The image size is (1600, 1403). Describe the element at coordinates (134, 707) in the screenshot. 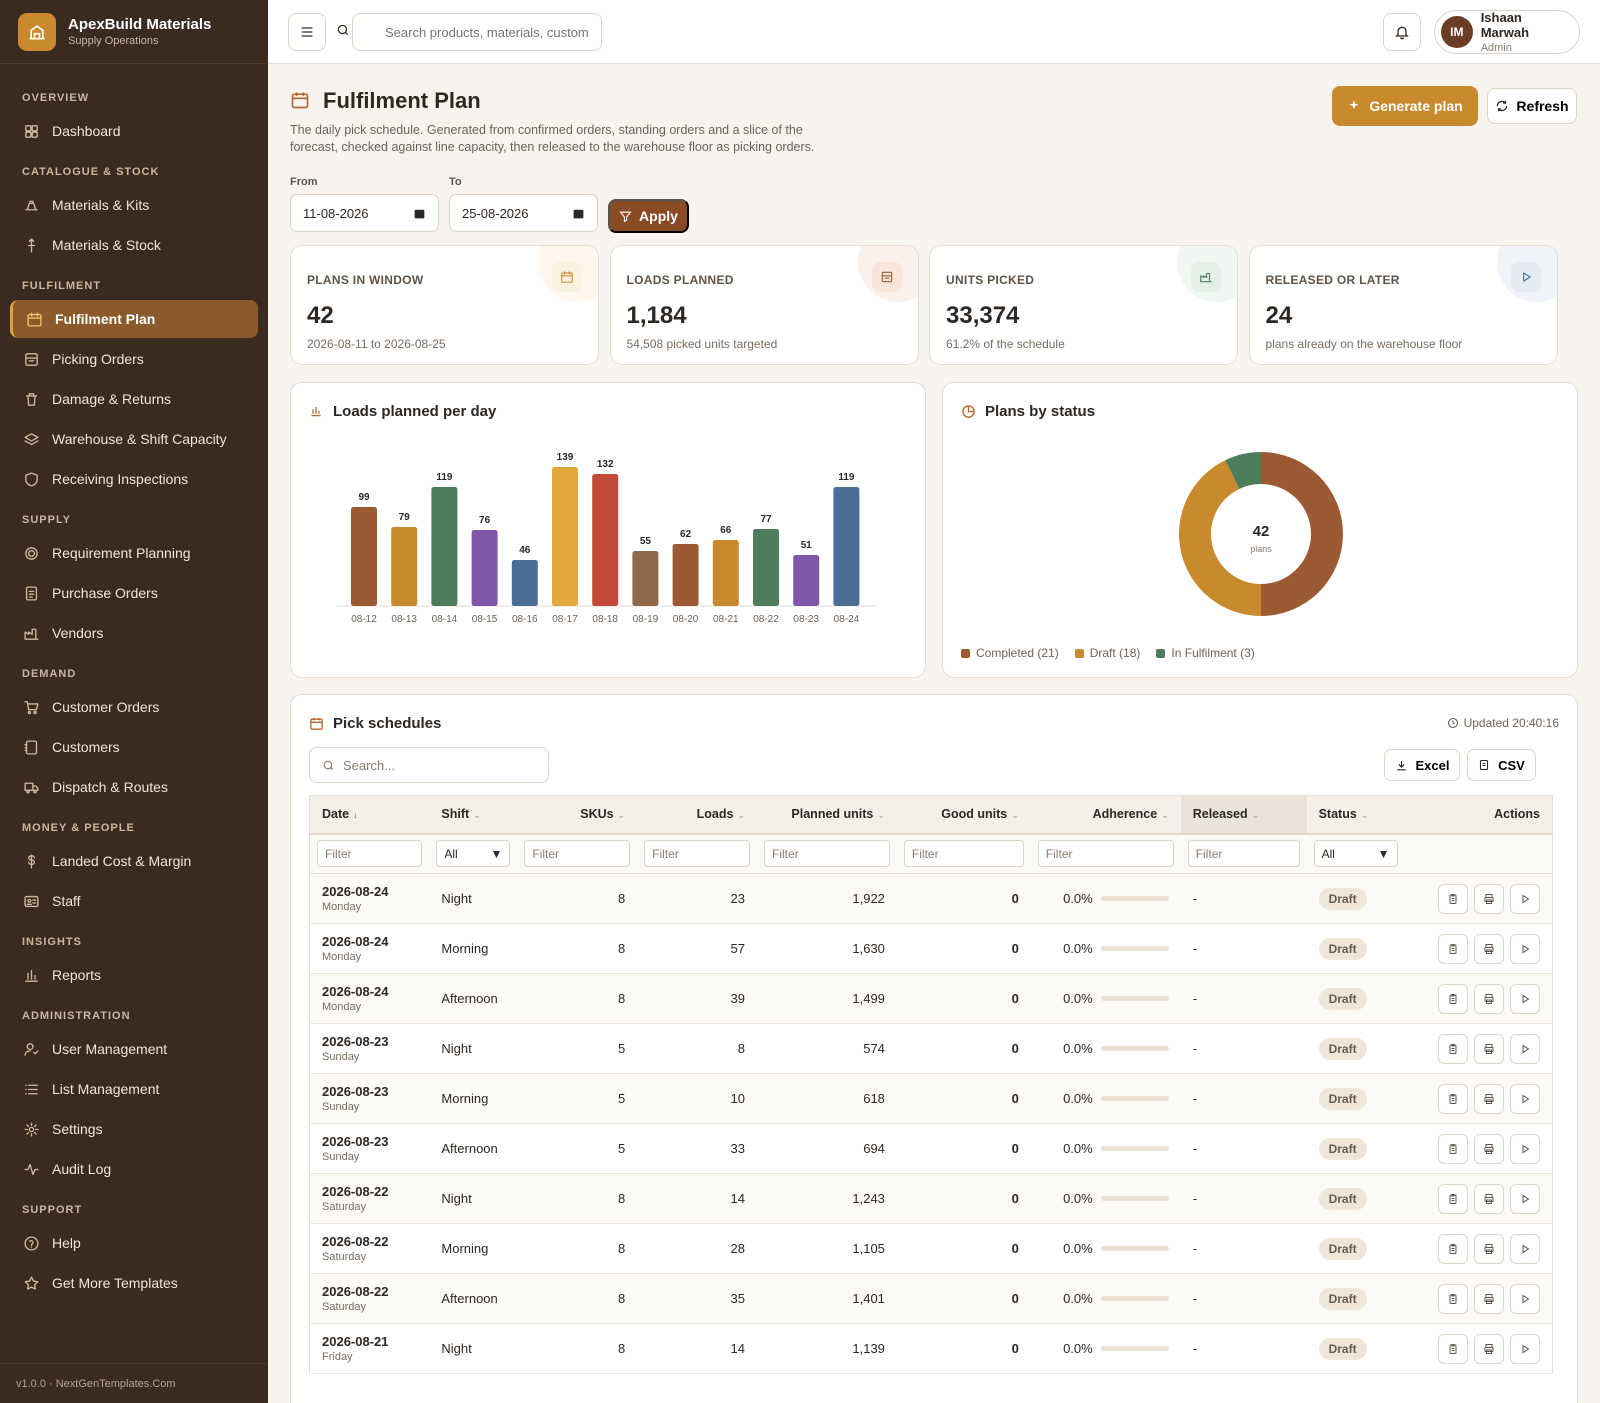

I see `sidebar-item-customer-orders: Customer Orders` at that location.